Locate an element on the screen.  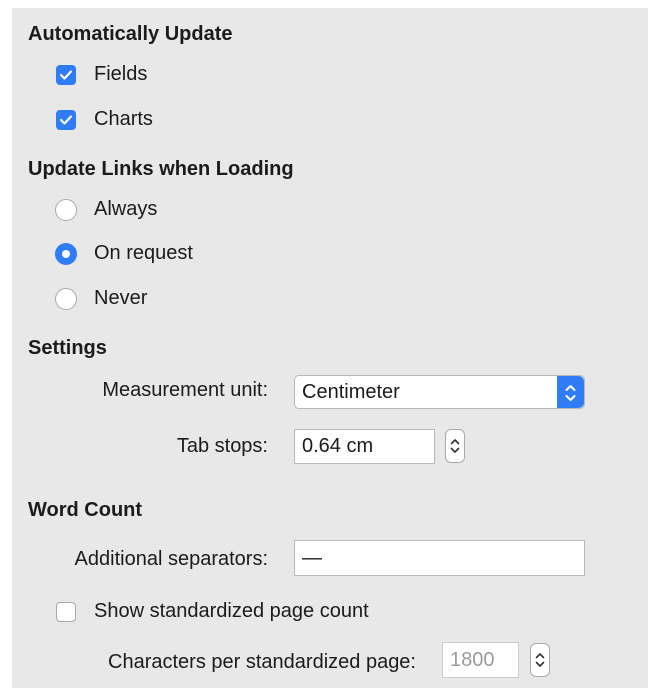
show-standardized-checkbox is located at coordinates (66, 612).